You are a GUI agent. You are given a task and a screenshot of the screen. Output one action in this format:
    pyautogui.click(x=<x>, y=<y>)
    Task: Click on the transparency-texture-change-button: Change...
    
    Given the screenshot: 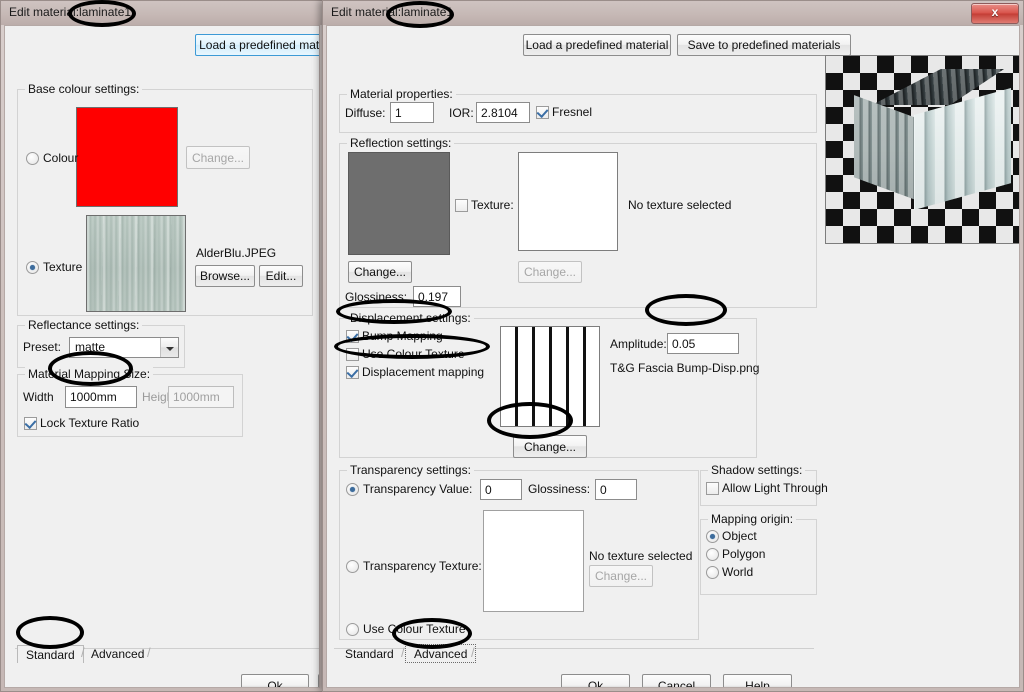 What is the action you would take?
    pyautogui.click(x=621, y=576)
    